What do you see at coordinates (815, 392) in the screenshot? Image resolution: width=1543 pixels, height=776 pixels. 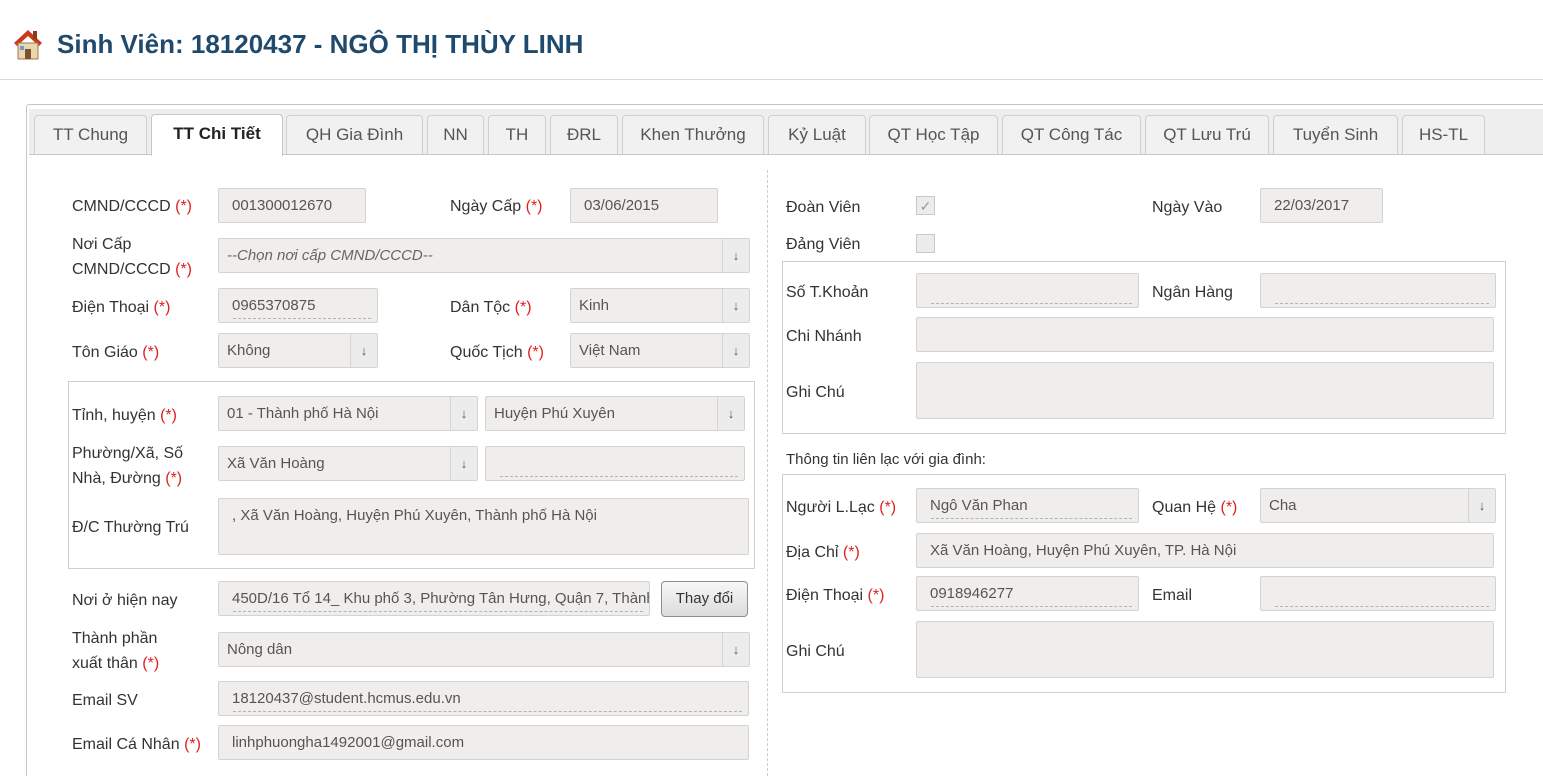 I see `ghi-chu-bank-label: Ghi Chú` at bounding box center [815, 392].